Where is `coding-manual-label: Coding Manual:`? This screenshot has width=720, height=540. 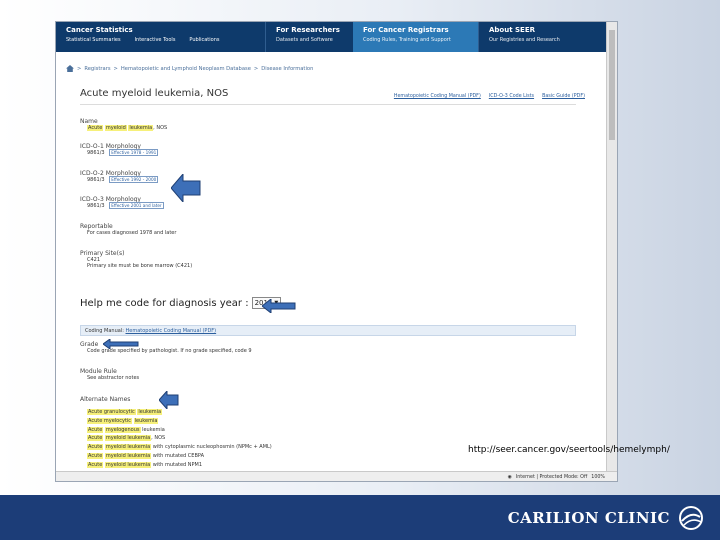 coding-manual-label: Coding Manual: is located at coordinates (104, 331).